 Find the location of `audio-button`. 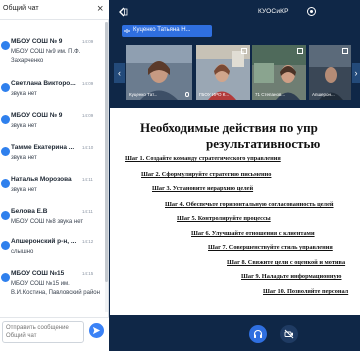

audio-button is located at coordinates (258, 334).